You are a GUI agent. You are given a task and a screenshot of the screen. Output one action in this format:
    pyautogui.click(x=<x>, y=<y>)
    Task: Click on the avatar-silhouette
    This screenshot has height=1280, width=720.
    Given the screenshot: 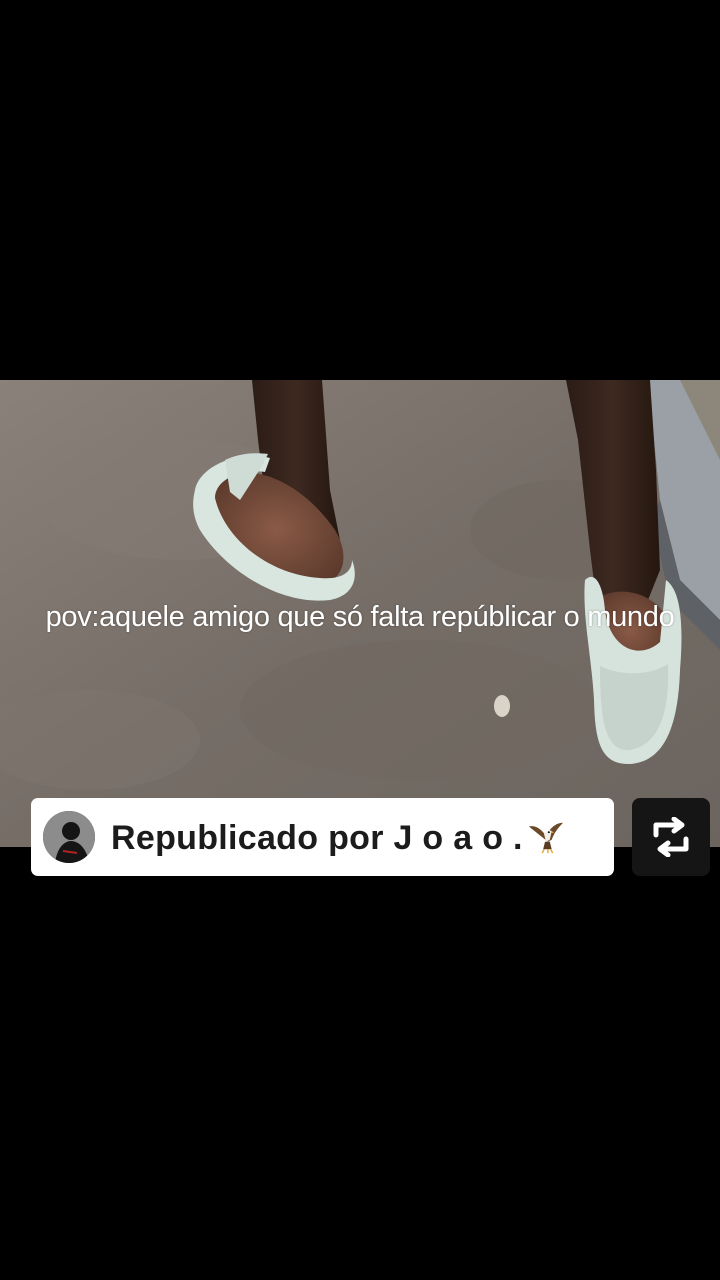 What is the action you would take?
    pyautogui.click(x=69, y=837)
    